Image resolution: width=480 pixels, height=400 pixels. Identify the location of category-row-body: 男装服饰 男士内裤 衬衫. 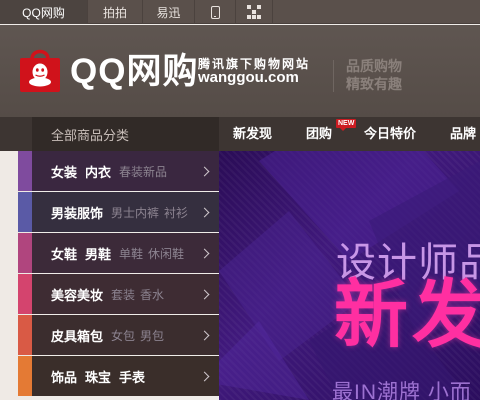
(125, 212).